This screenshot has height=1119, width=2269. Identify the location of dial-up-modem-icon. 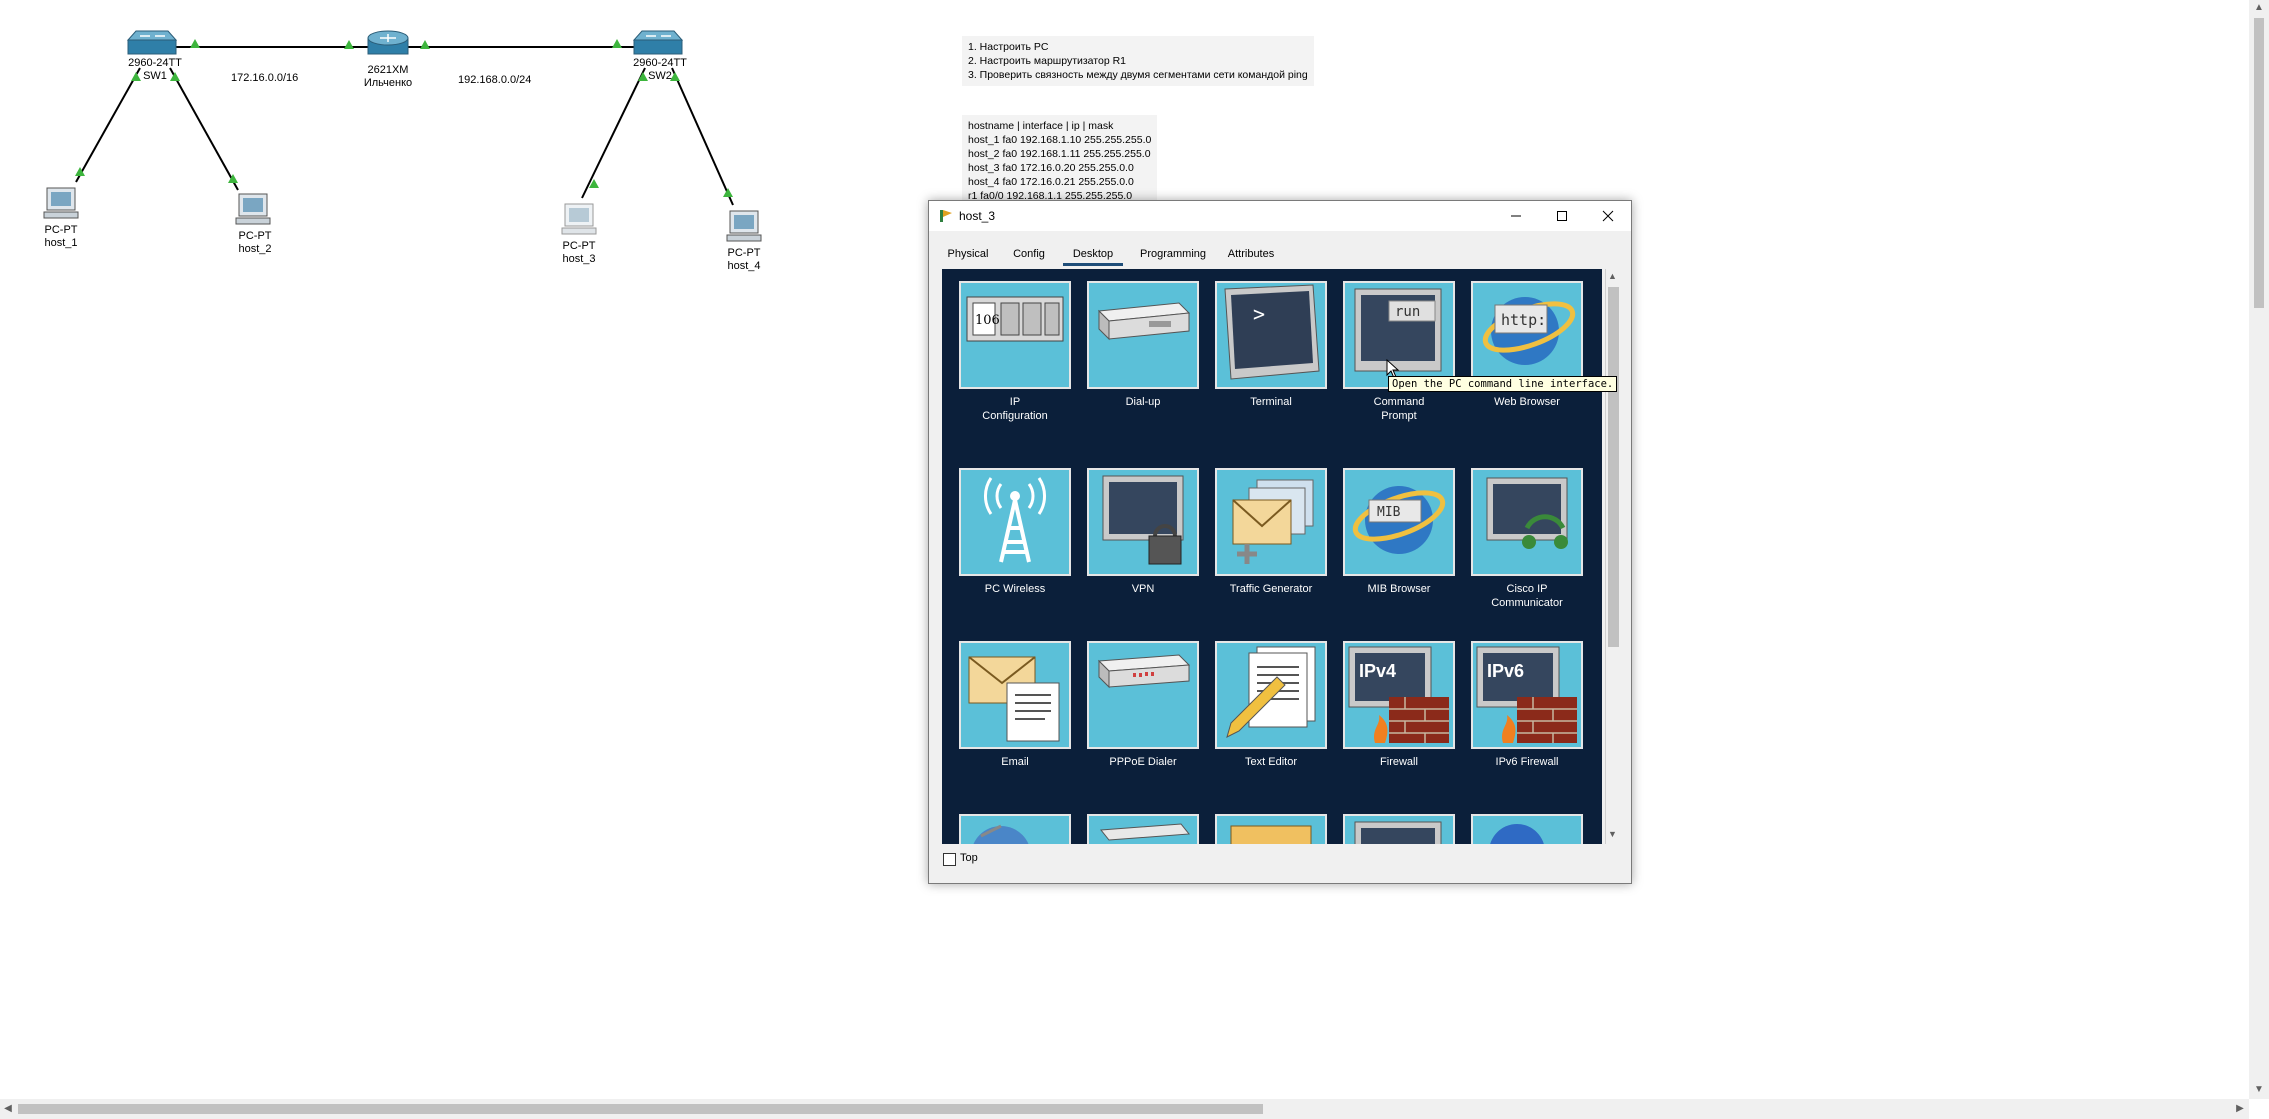
(1144, 321).